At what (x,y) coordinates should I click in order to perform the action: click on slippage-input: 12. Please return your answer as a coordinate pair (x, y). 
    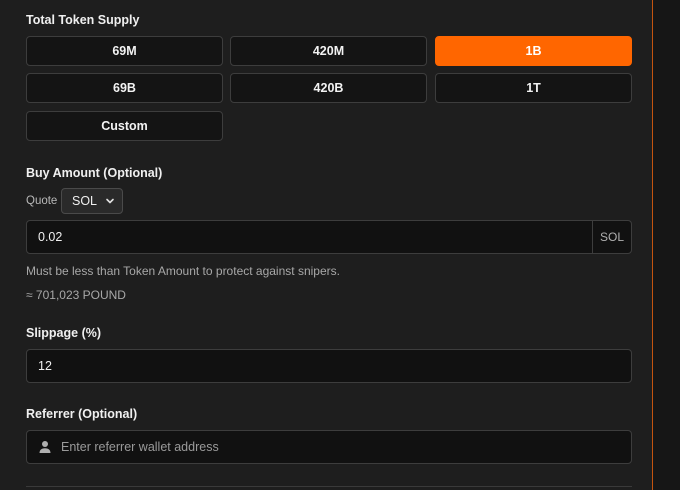
    Looking at the image, I should click on (329, 366).